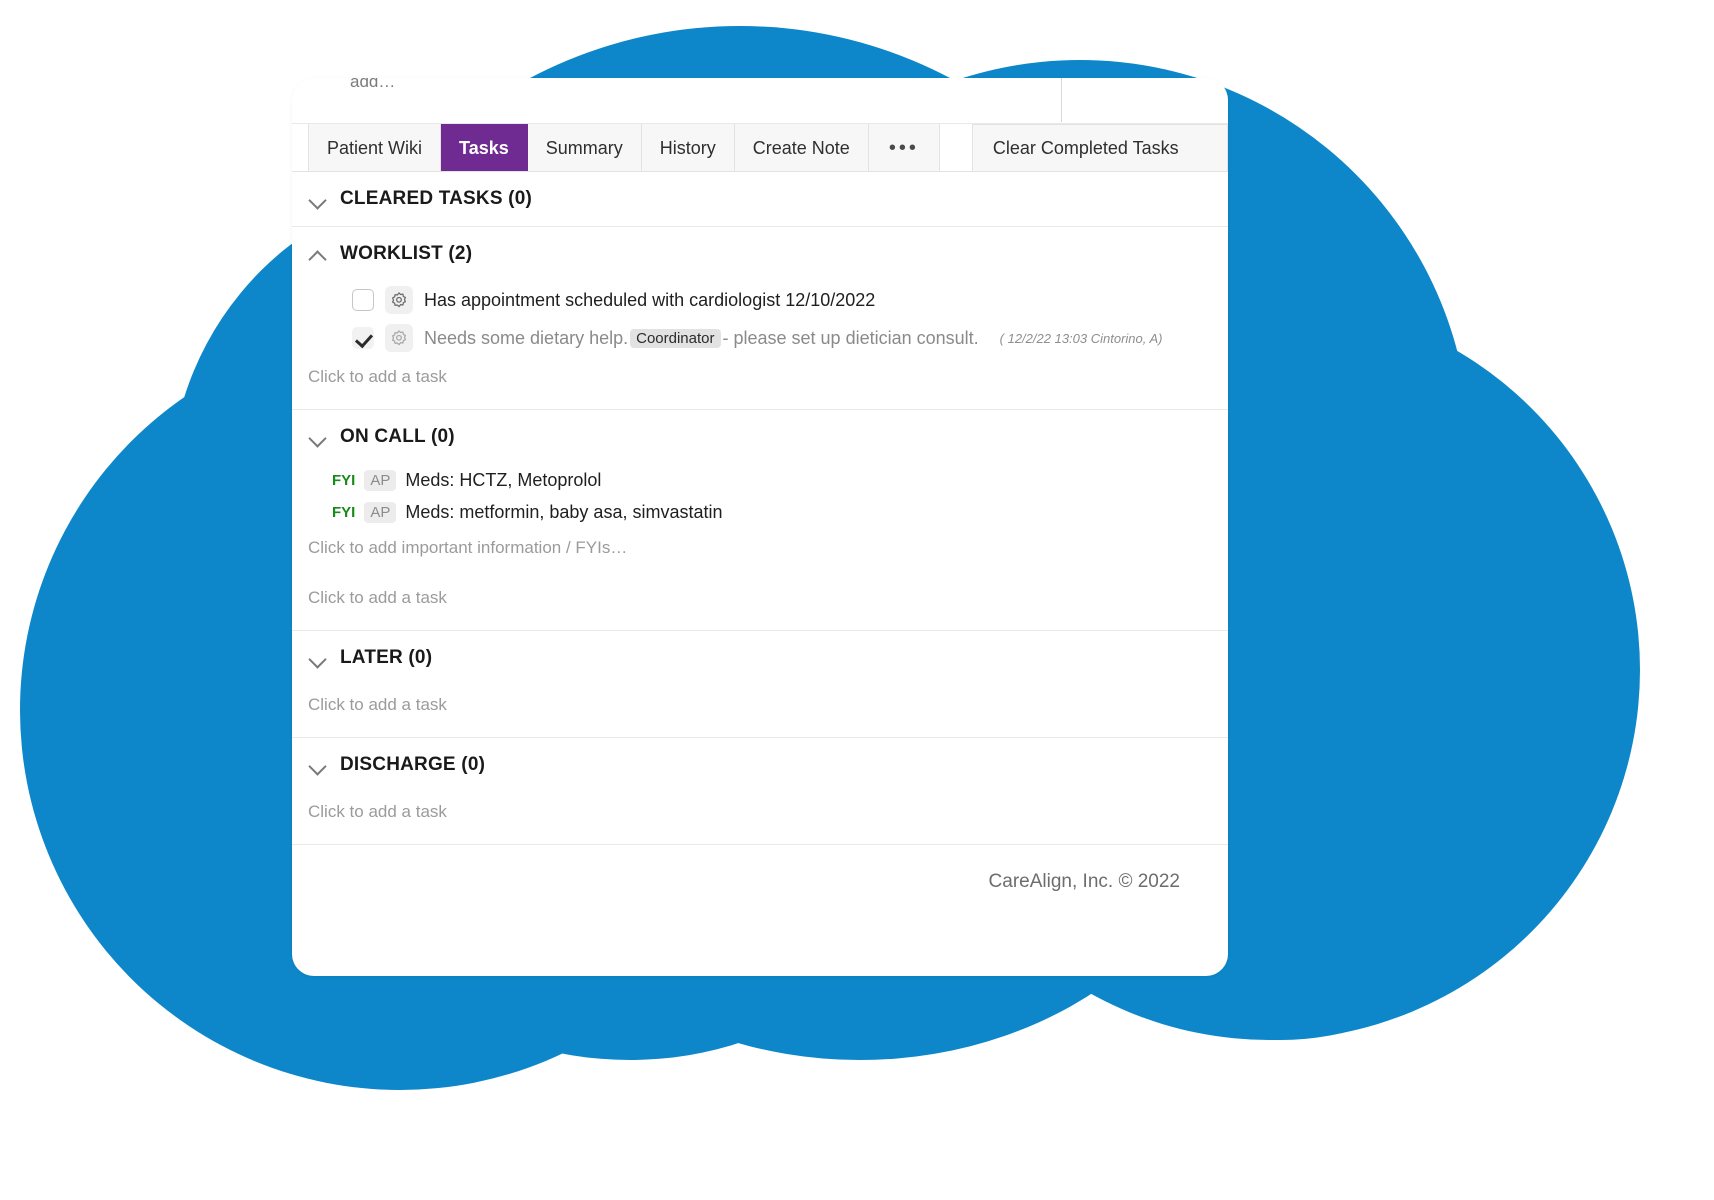  I want to click on fyi-text: Meds: HCTZ, Metoprolol, so click(503, 479).